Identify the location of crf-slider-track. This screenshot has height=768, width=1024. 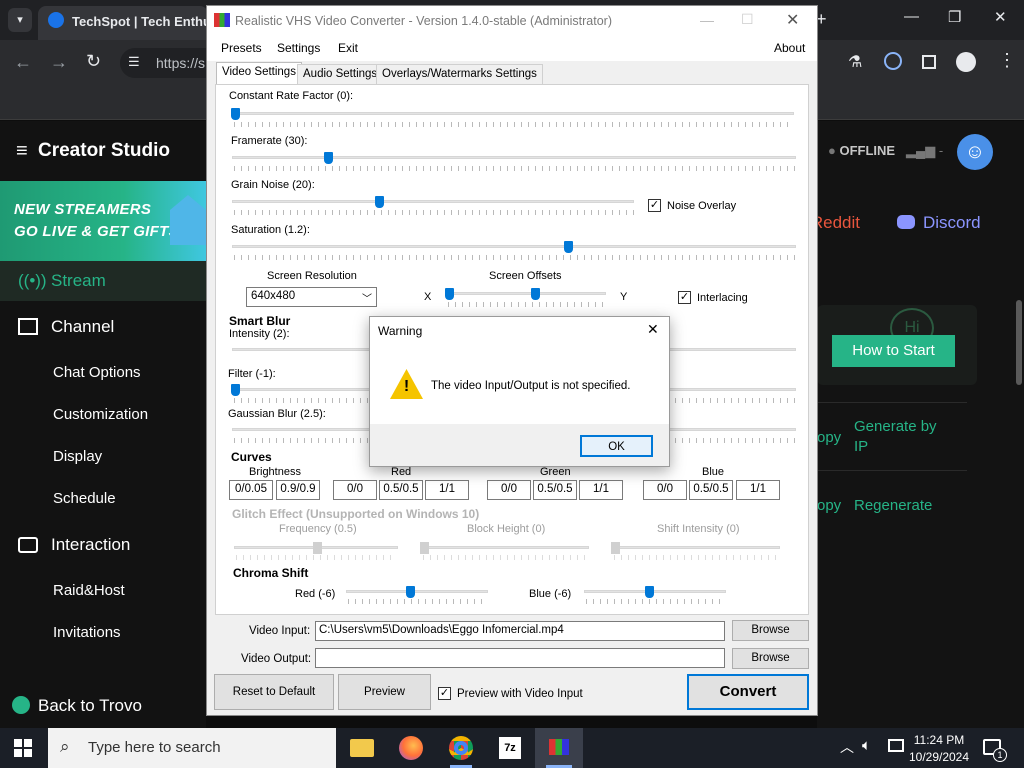
(513, 113).